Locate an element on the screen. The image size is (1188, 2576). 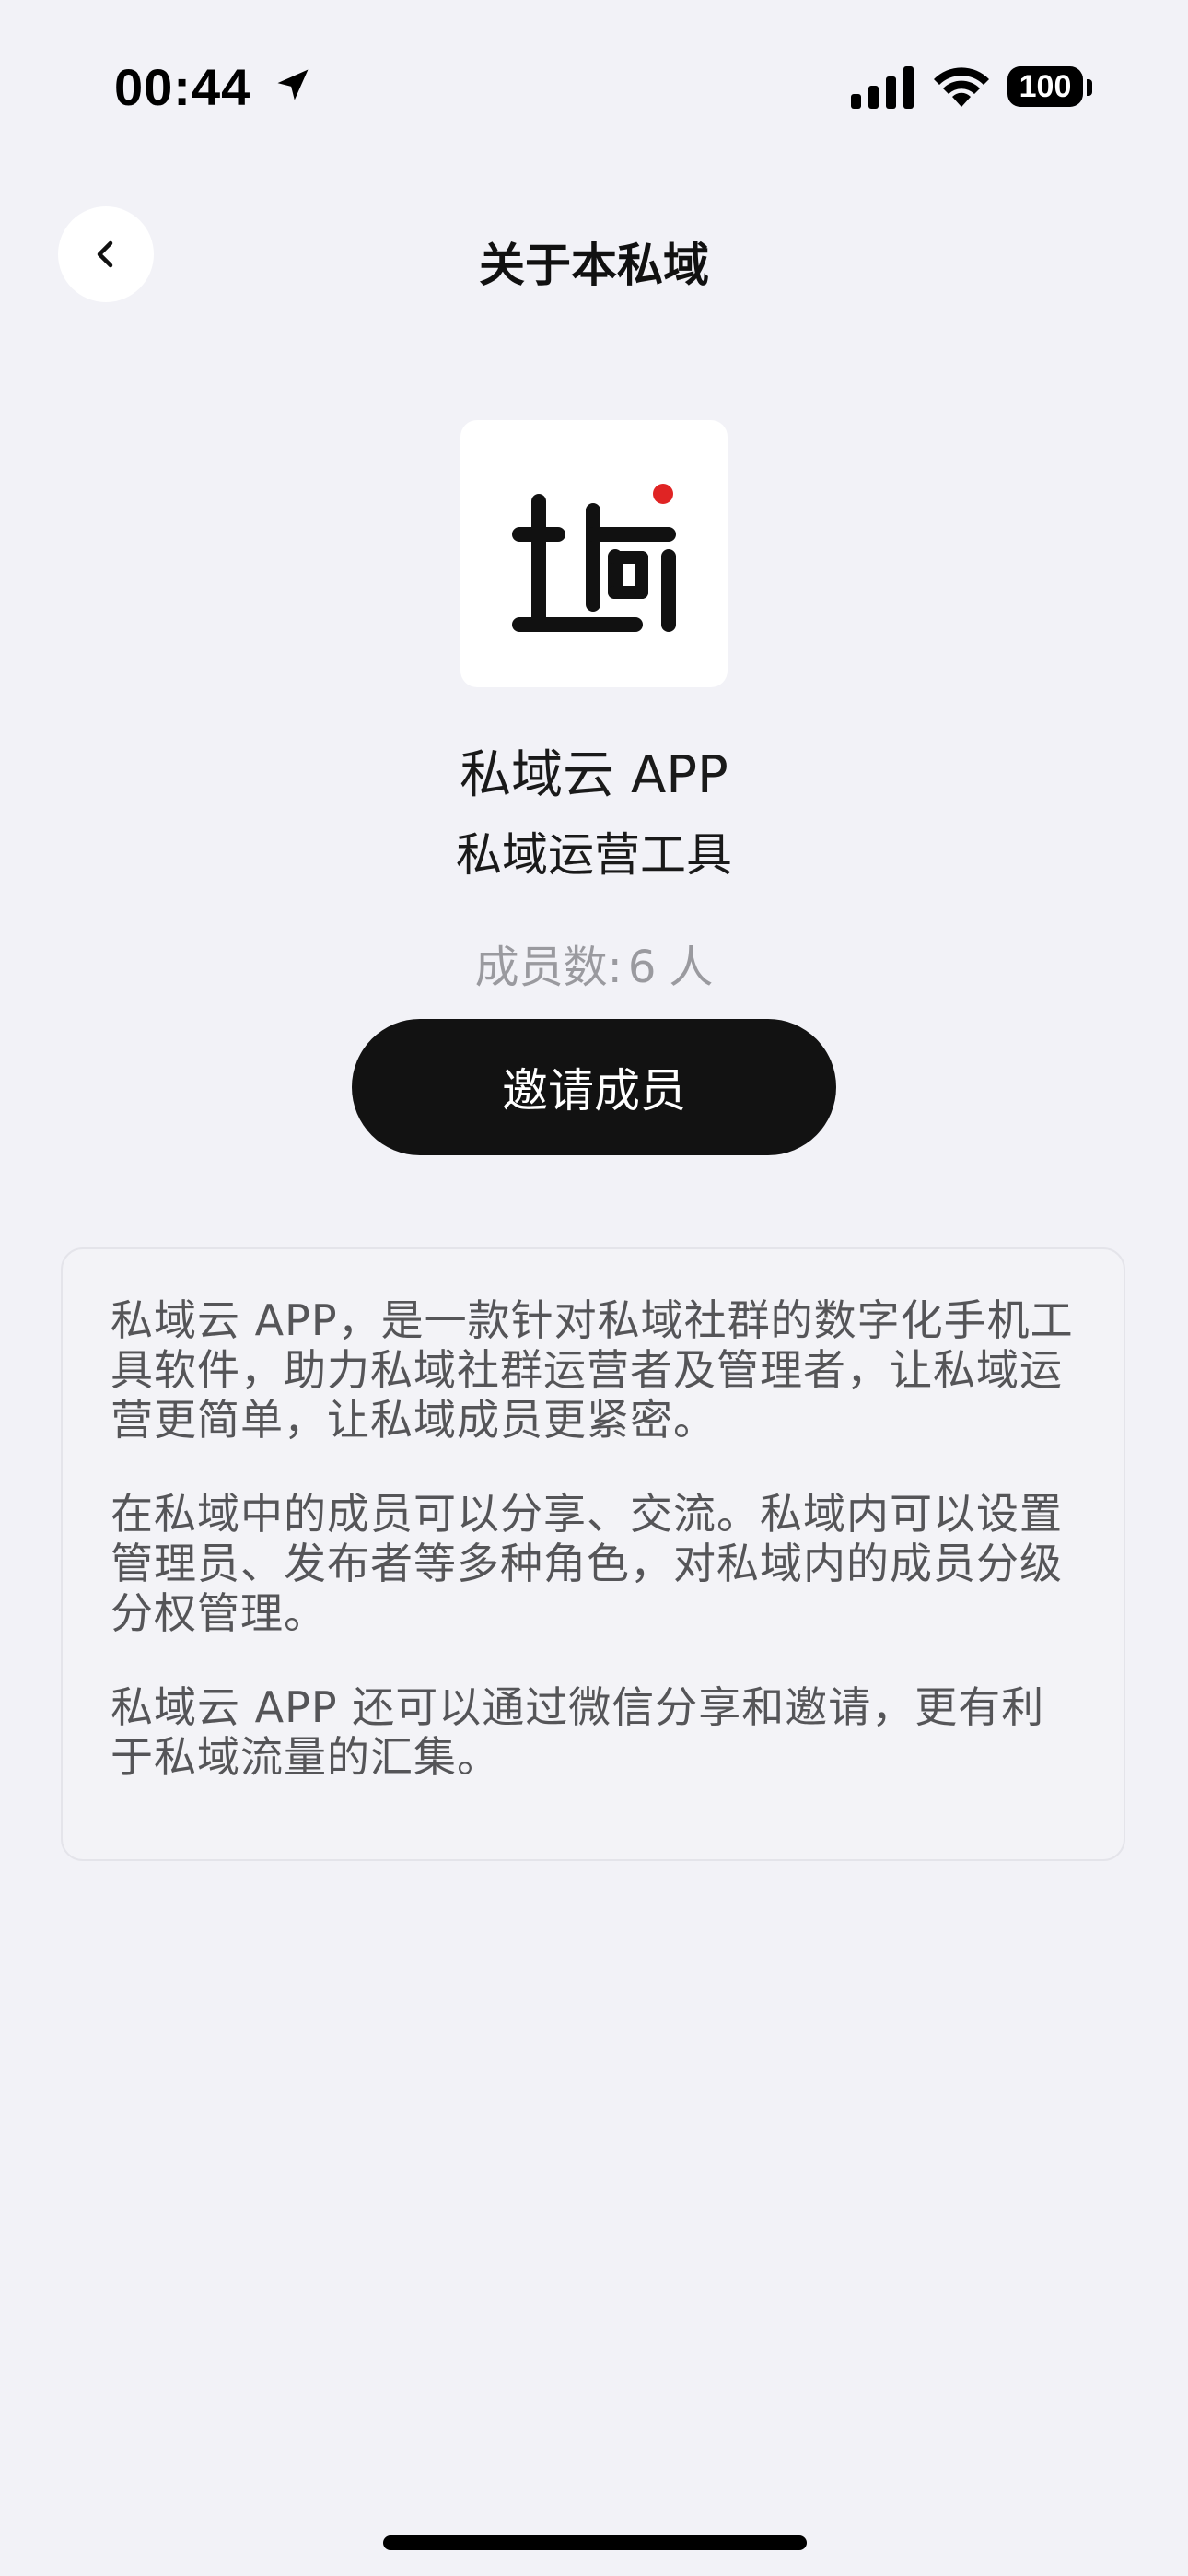
wifi-icon is located at coordinates (961, 87).